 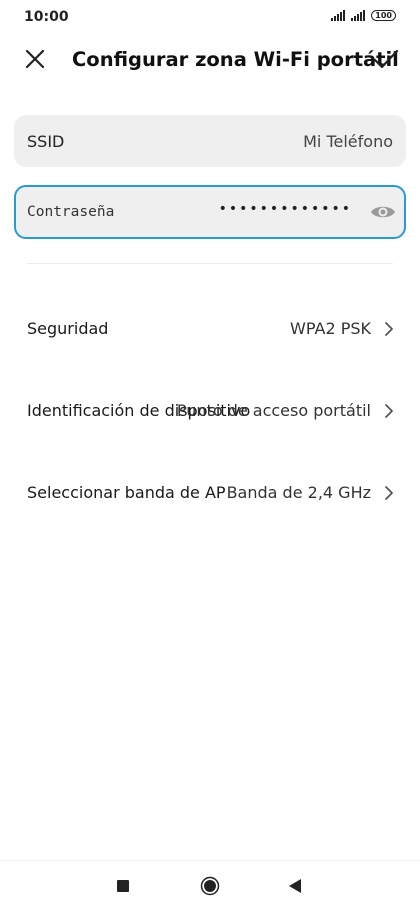 I want to click on security-label: Seguridad, so click(x=68, y=328).